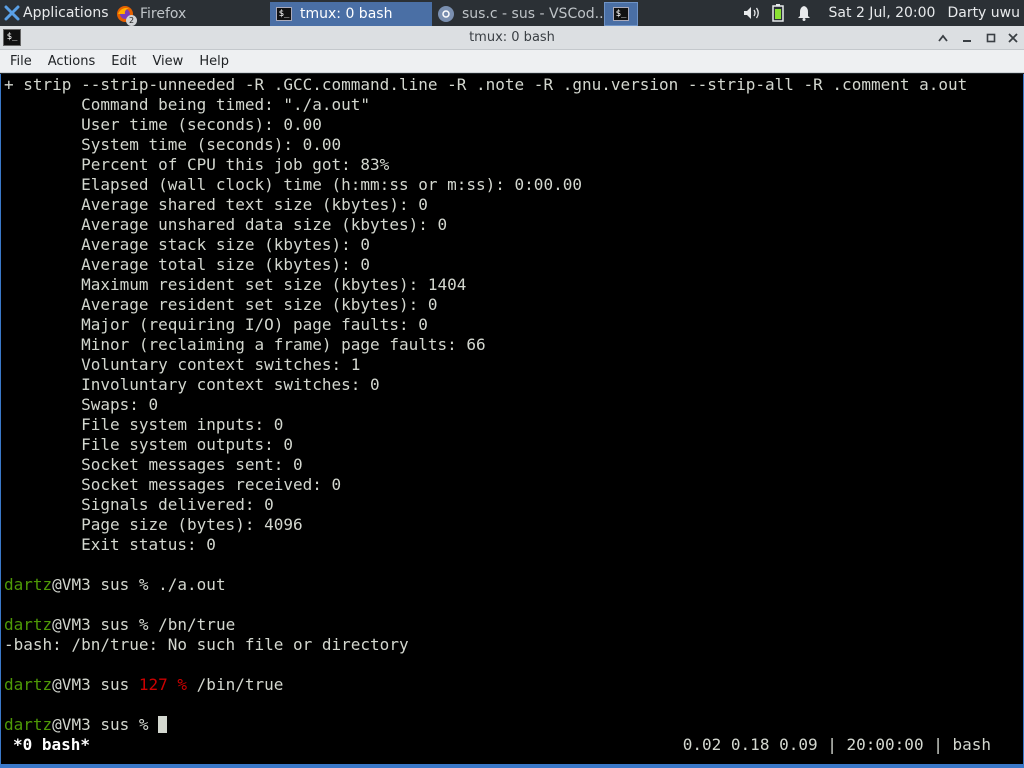 Image resolution: width=1024 pixels, height=768 pixels. What do you see at coordinates (512, 766) in the screenshot?
I see `window-bottom-border` at bounding box center [512, 766].